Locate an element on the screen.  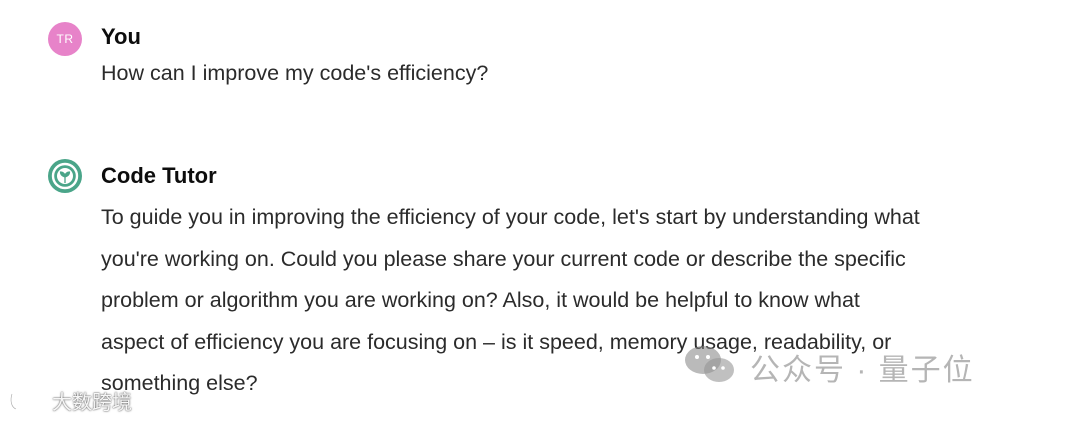
user-avatar: TR is located at coordinates (65, 39).